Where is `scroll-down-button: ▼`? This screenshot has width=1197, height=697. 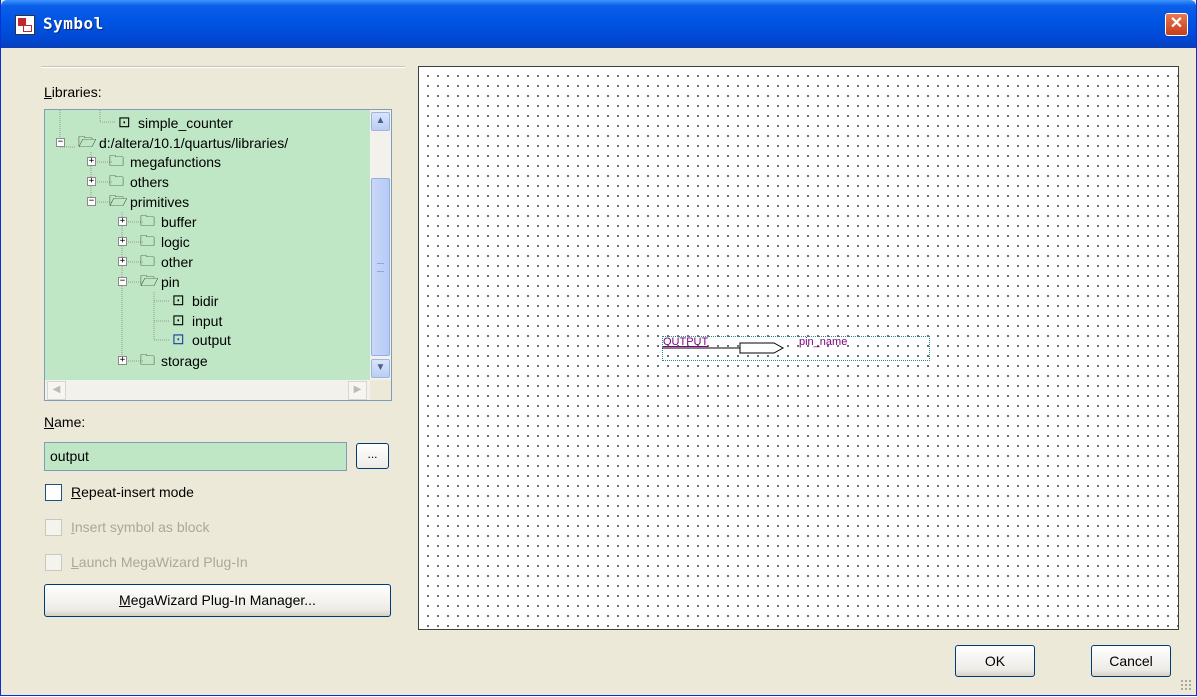 scroll-down-button: ▼ is located at coordinates (380, 368).